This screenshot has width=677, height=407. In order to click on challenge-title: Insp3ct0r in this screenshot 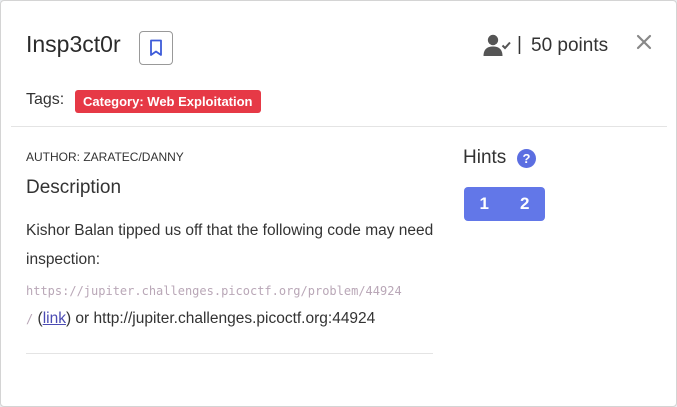, I will do `click(73, 44)`.